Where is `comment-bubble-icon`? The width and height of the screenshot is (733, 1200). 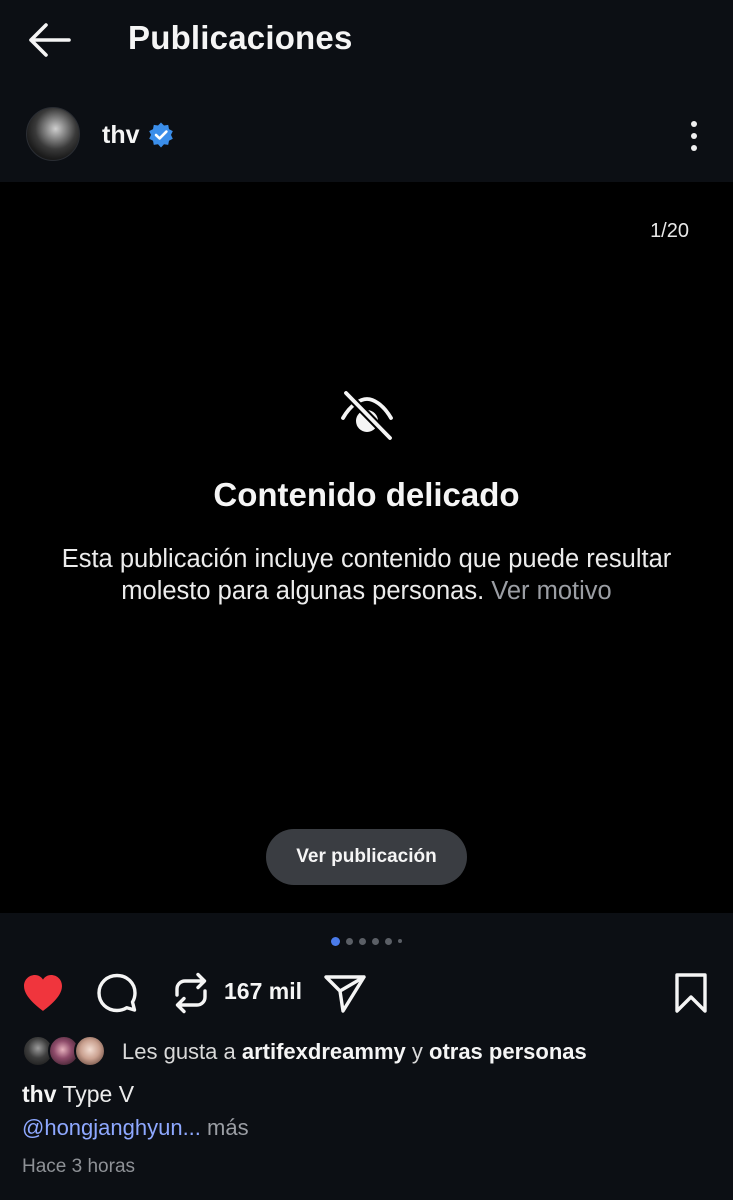
comment-bubble-icon is located at coordinates (117, 993).